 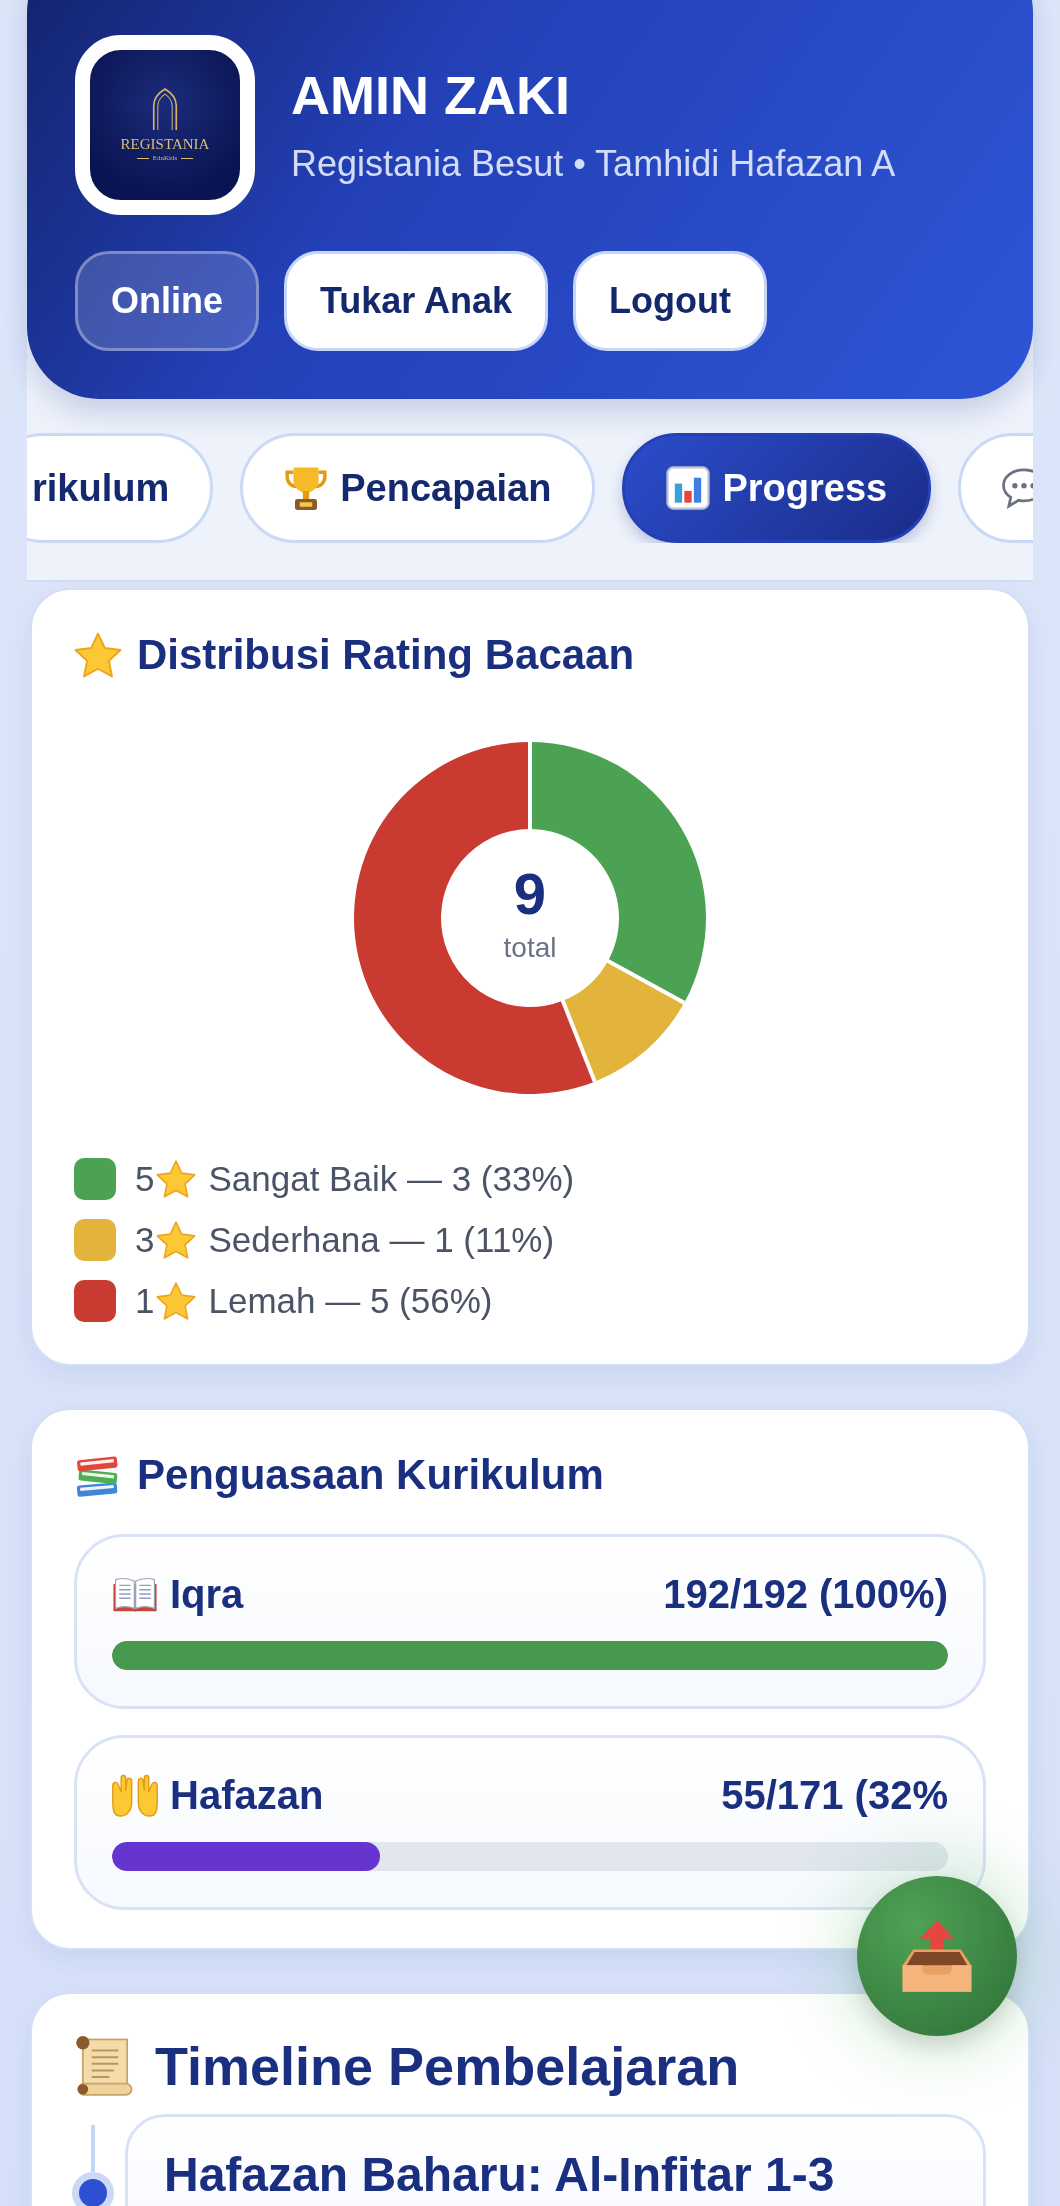 I want to click on timeline-entry-title: Hafazan Baharu: Al-Infitar 1-3, so click(x=499, y=2174).